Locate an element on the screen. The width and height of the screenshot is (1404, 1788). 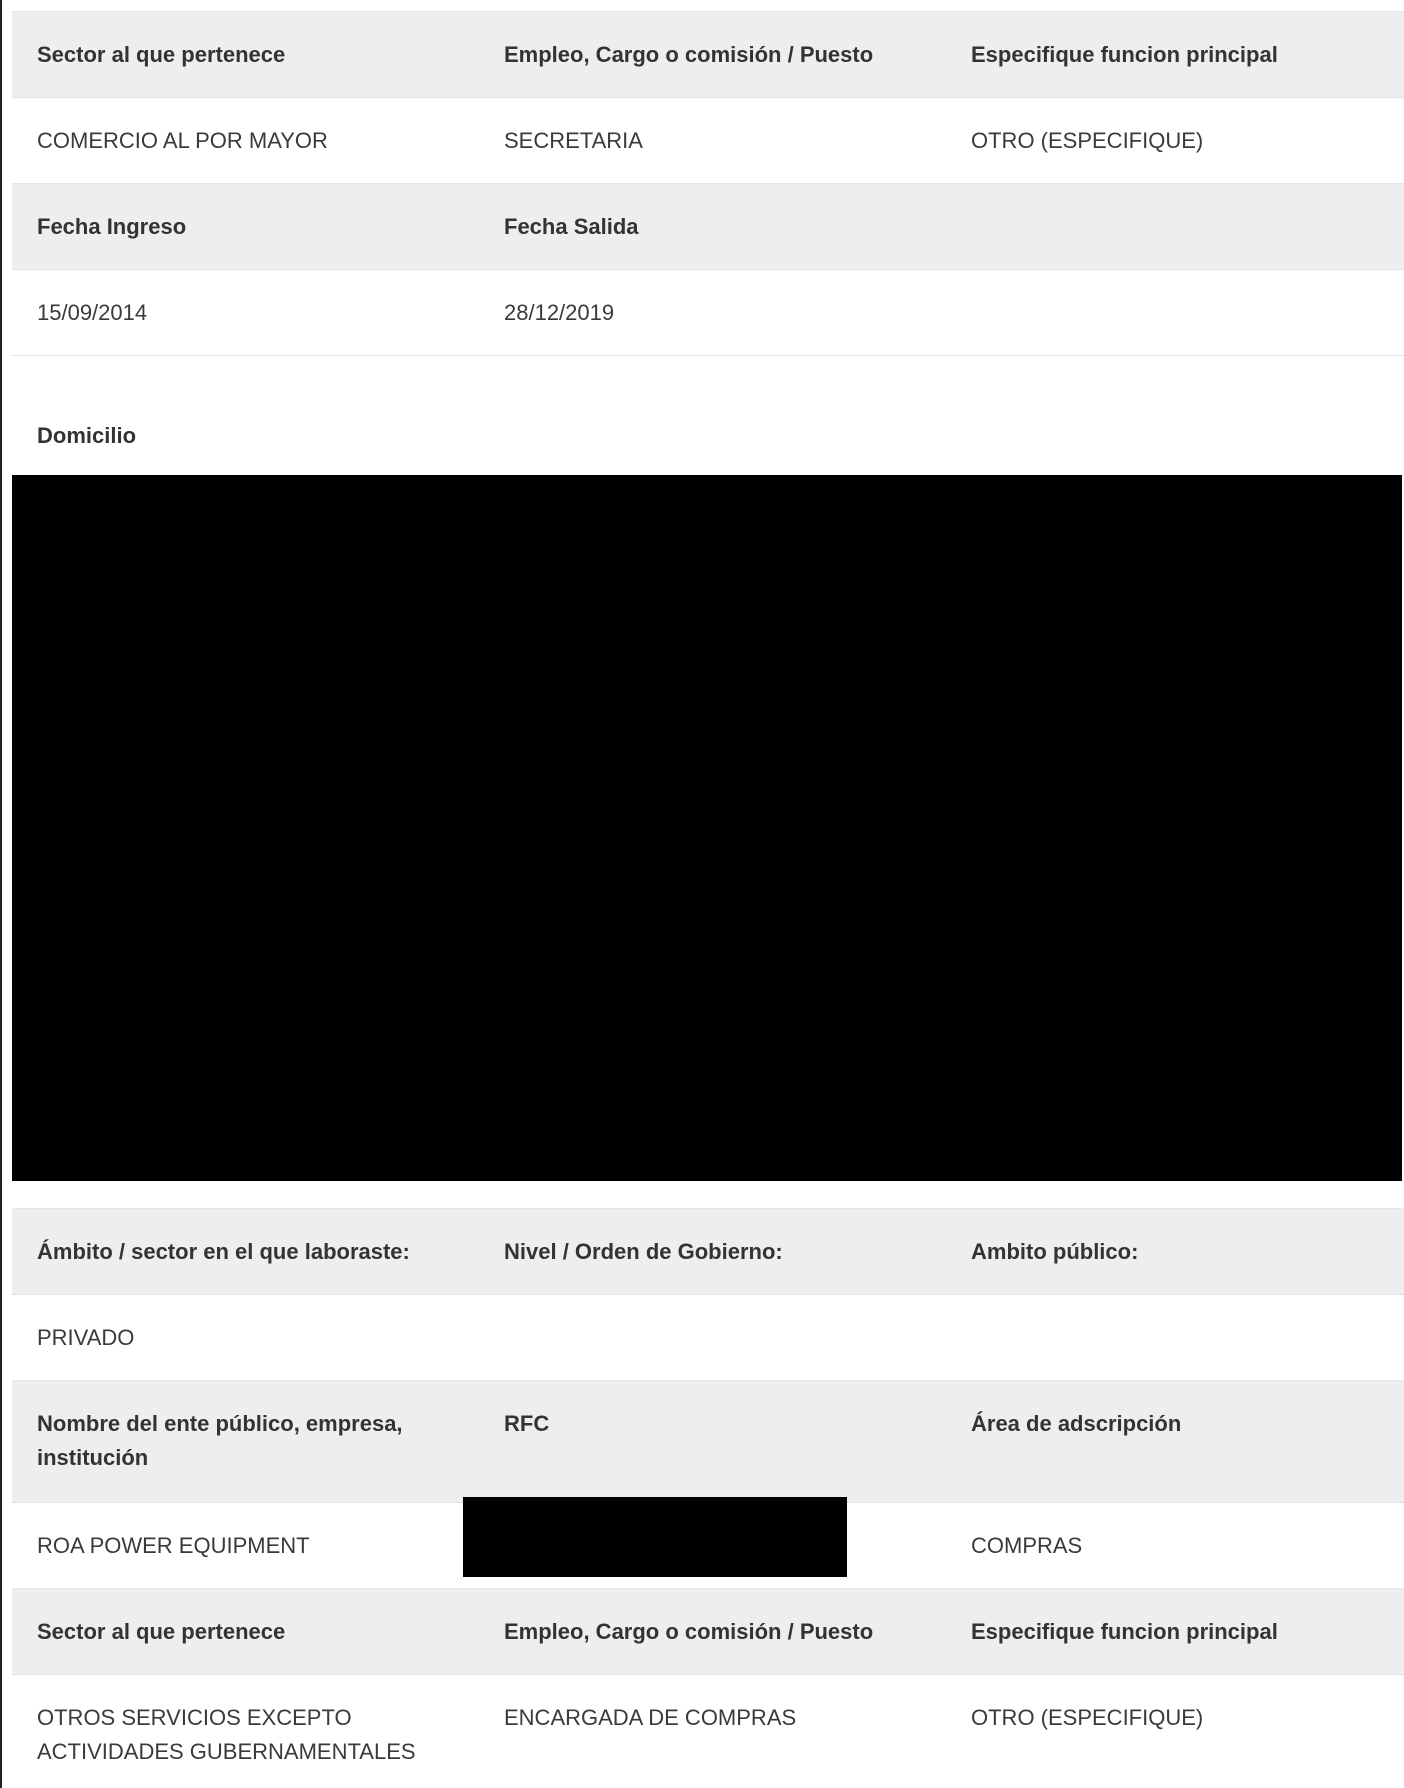
redacted-rfc is located at coordinates (655, 1537).